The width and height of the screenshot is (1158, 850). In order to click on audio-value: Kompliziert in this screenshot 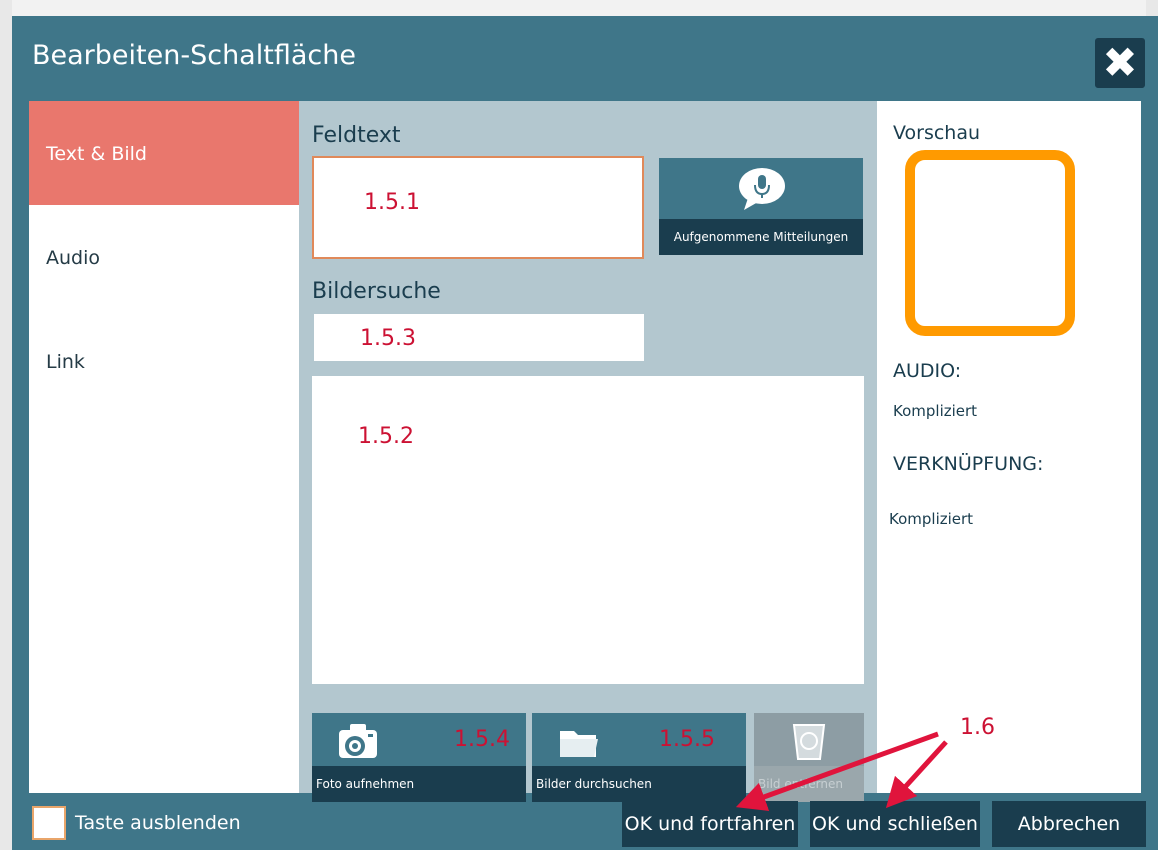, I will do `click(935, 411)`.